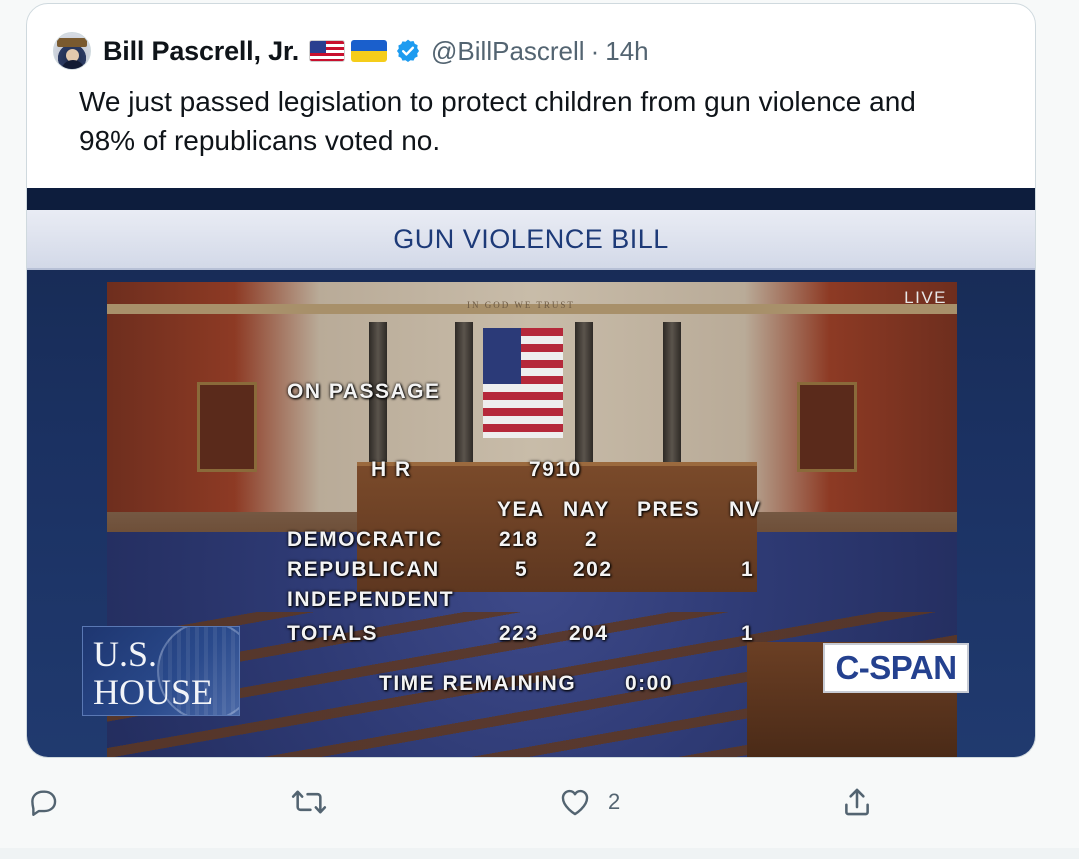 The height and width of the screenshot is (859, 1079). What do you see at coordinates (539, 853) in the screenshot?
I see `bottom-divider` at bounding box center [539, 853].